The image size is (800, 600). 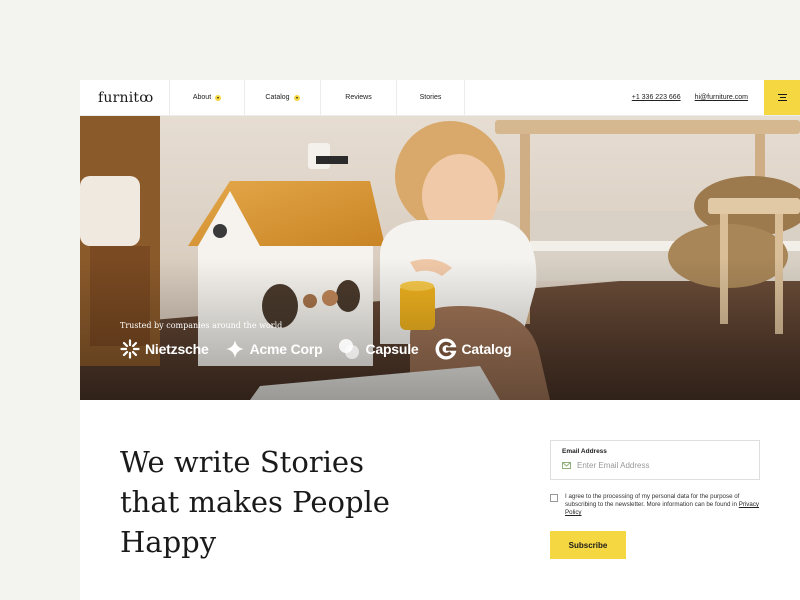 I want to click on phone-link: +1 336 223 666, so click(x=655, y=97).